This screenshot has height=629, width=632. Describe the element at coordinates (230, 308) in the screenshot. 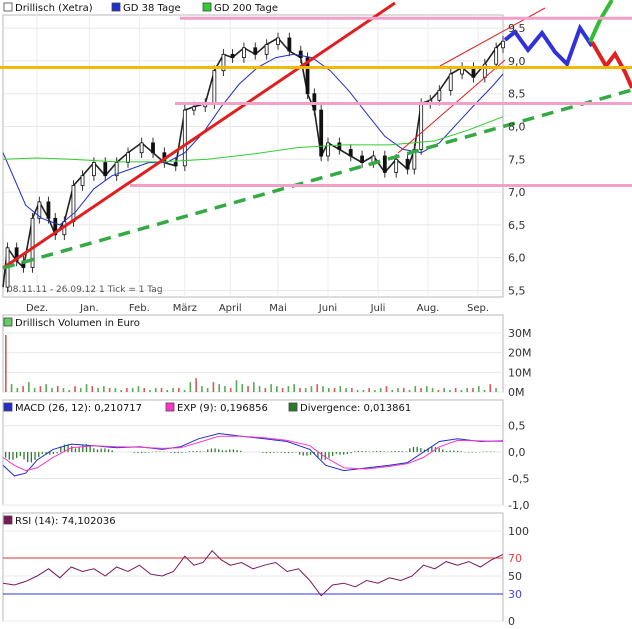

I see `month-tick-label: April` at that location.